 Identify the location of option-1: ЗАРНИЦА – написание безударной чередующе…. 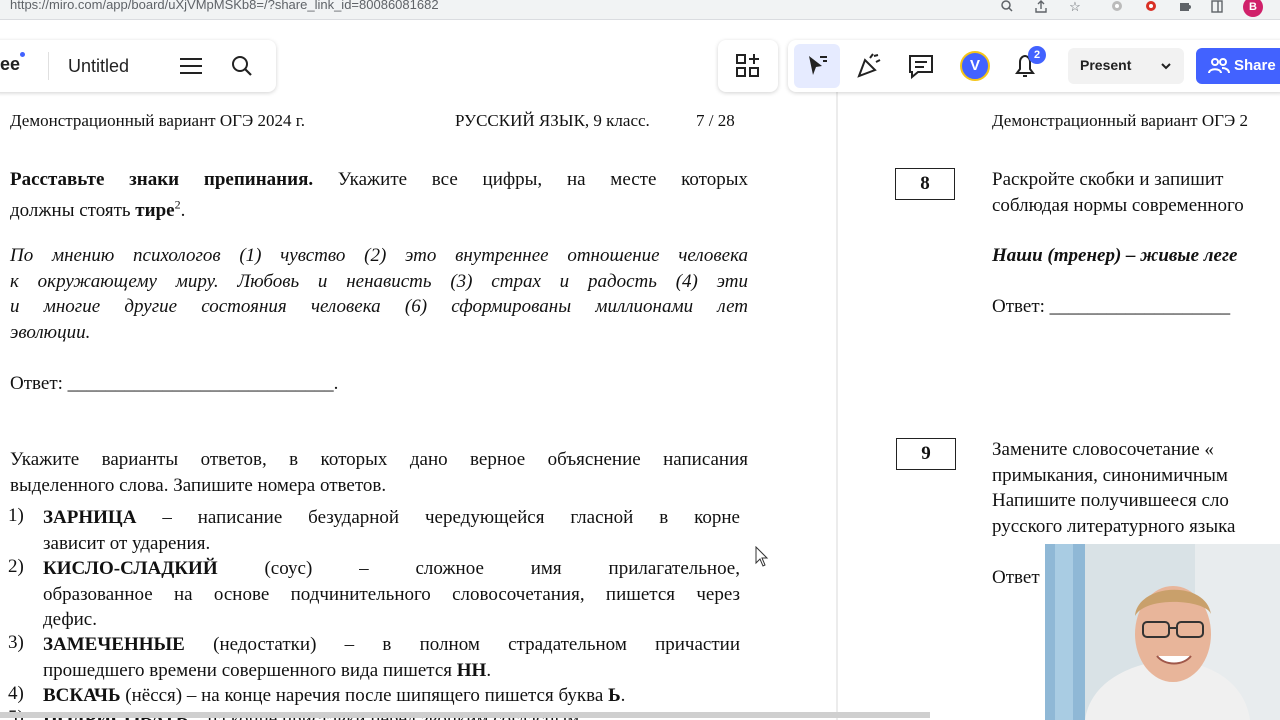
(391, 530).